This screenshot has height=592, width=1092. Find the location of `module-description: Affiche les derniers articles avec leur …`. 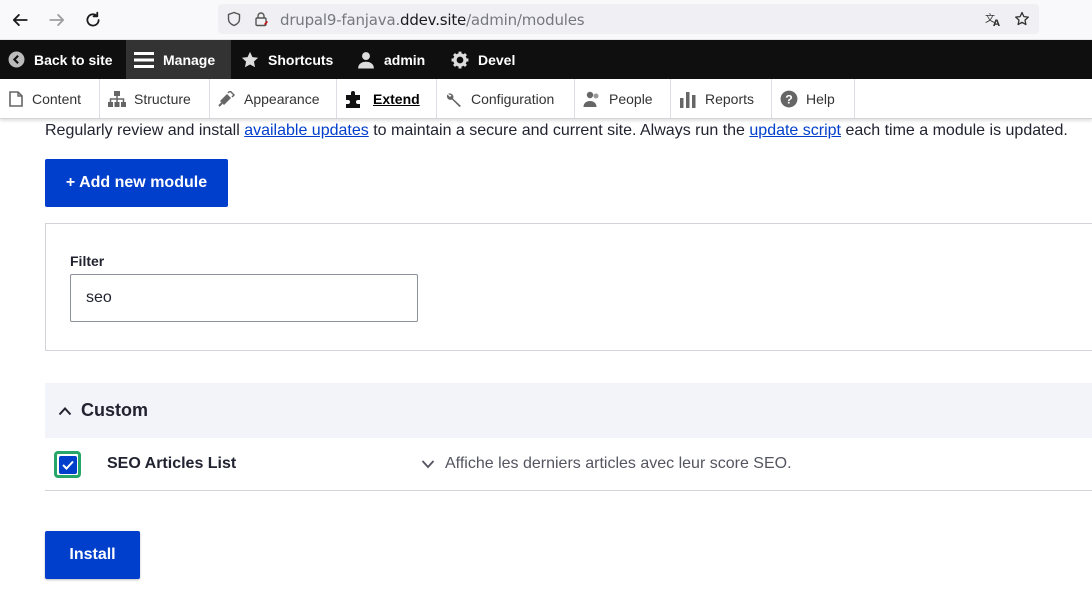

module-description: Affiche les derniers articles avec leur … is located at coordinates (606, 464).